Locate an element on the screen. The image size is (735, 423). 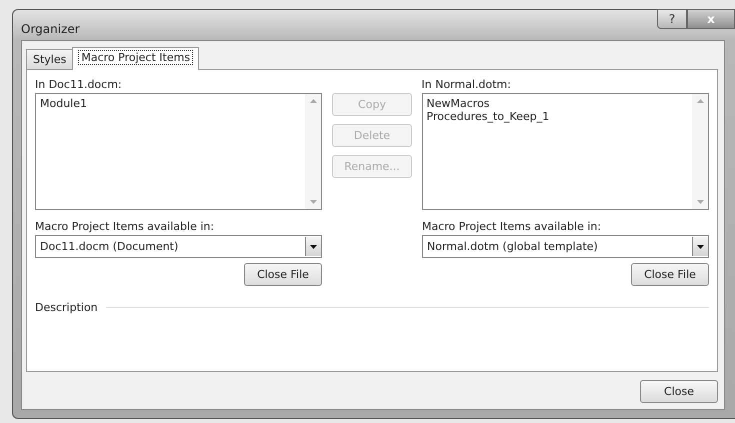
tab: Macro Project Items is located at coordinates (136, 58).